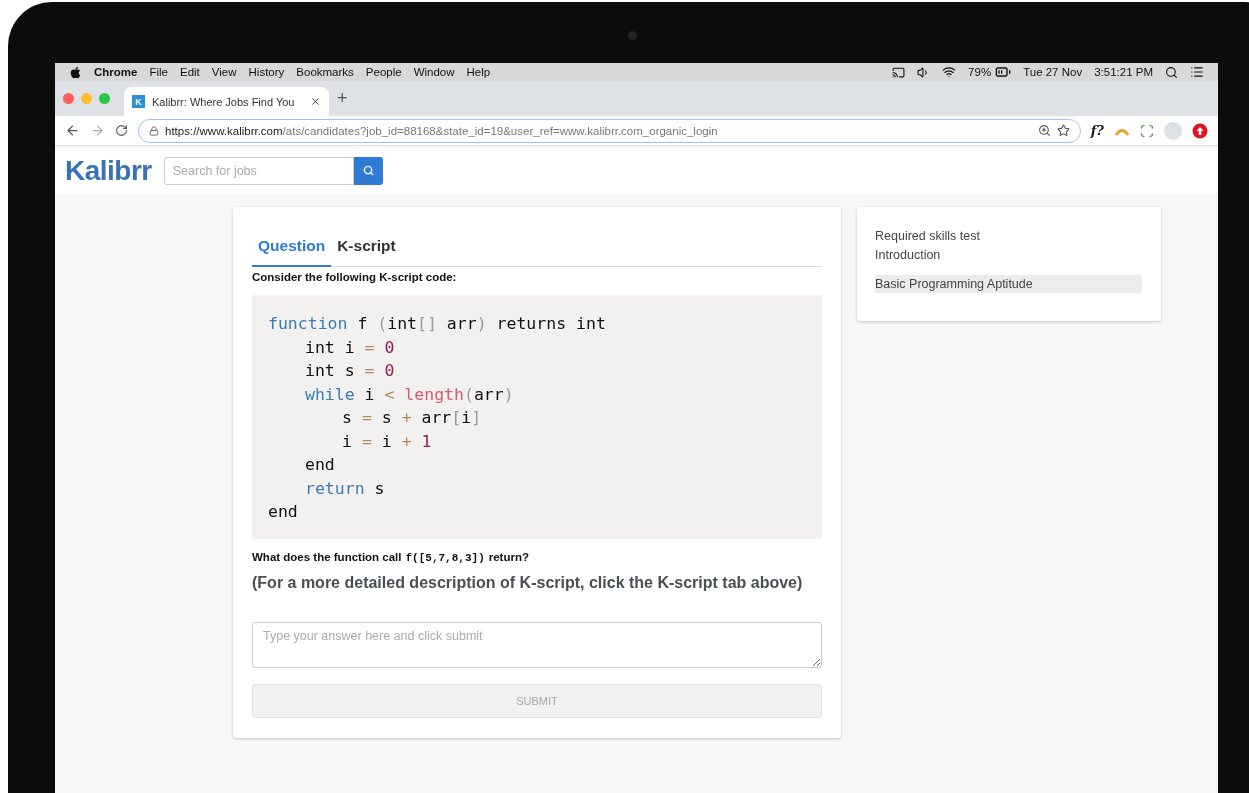 The width and height of the screenshot is (1249, 793). What do you see at coordinates (1008, 236) in the screenshot?
I see `section-item: Required skills test` at bounding box center [1008, 236].